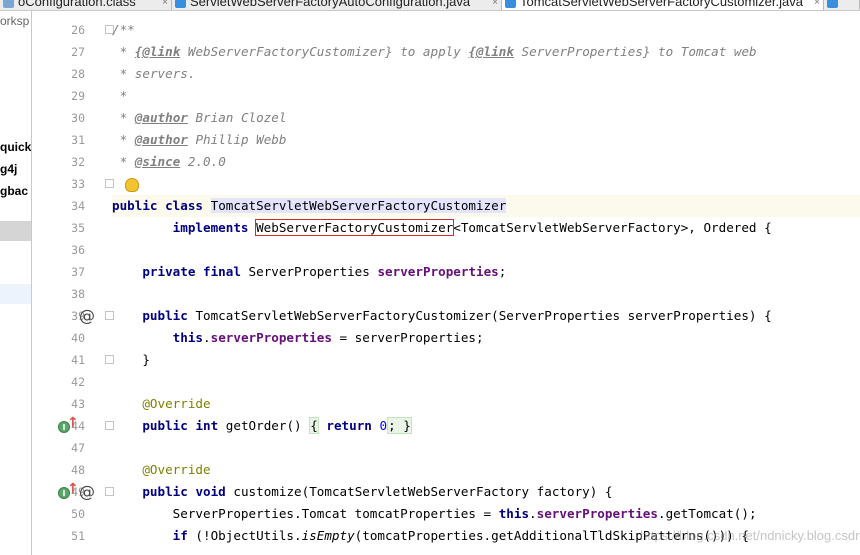 This screenshot has width=860, height=555. Describe the element at coordinates (123, 95) in the screenshot. I see `doc-comment: *` at that location.